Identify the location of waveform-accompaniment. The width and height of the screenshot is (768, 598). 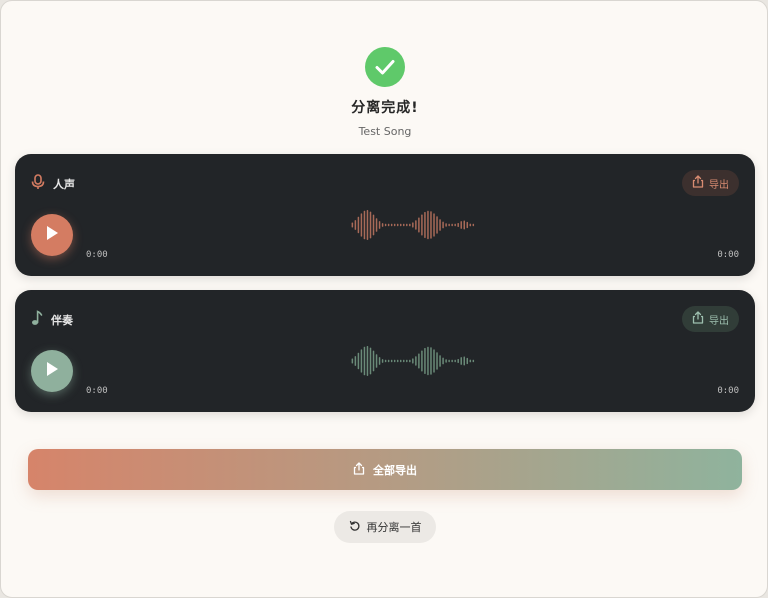
(413, 361).